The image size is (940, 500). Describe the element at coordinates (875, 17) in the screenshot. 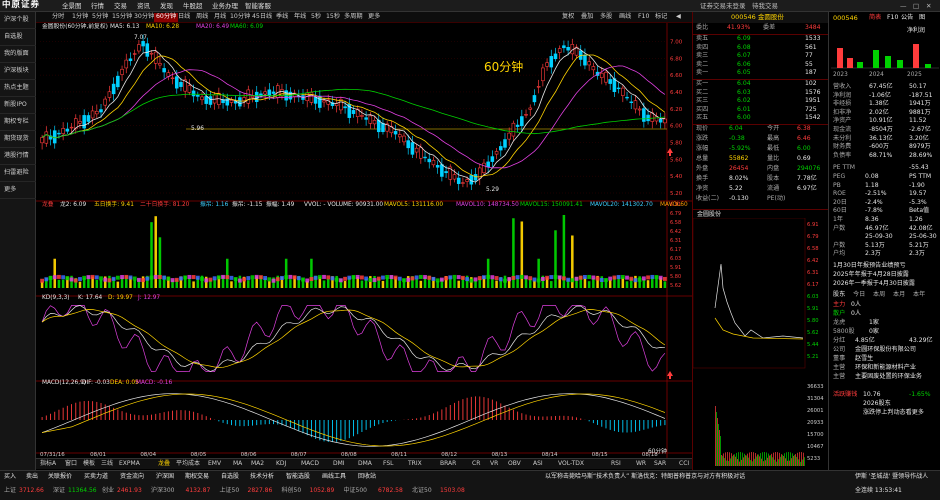

I see `fin-tab-summary: 简表` at that location.